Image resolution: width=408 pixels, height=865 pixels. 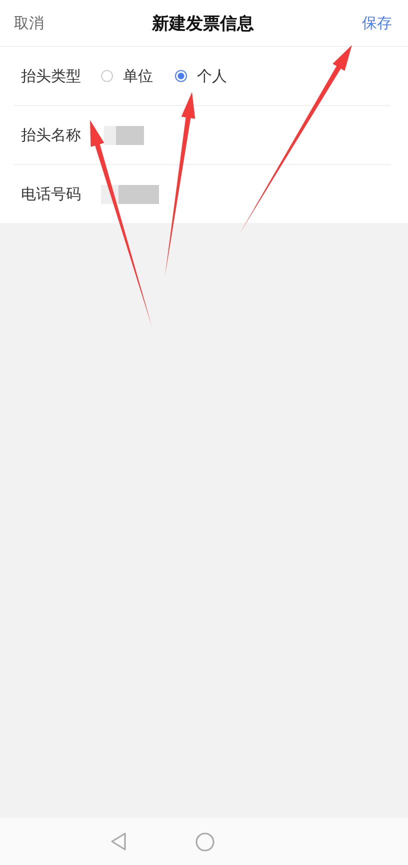 I want to click on radio-option: 单位, so click(x=127, y=76).